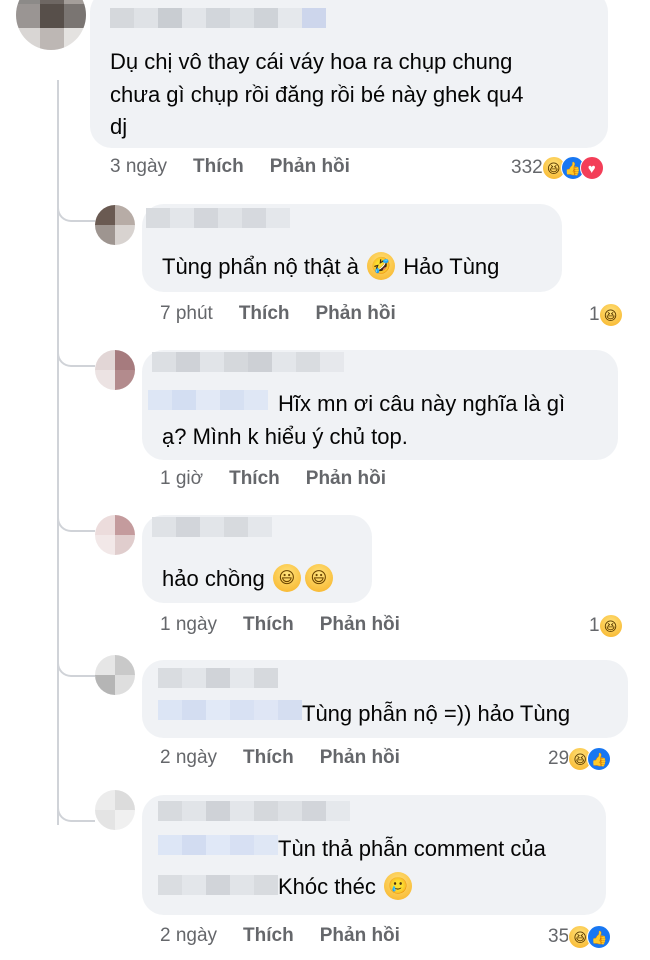  I want to click on comment-text-line: Tùng phẫn nộ =)) hảo Tùng, so click(436, 713).